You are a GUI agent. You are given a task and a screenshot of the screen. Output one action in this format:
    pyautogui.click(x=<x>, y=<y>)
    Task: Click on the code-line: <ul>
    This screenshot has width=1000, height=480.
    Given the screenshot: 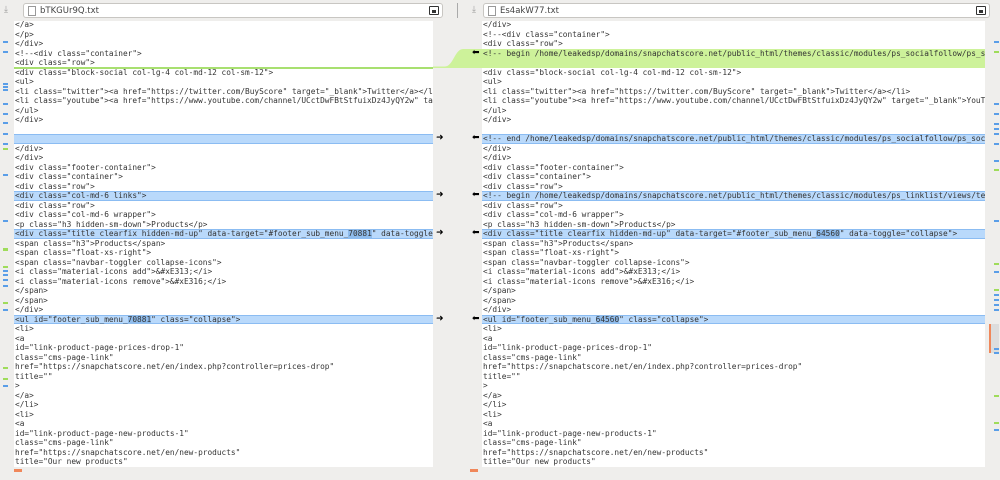 What is the action you would take?
    pyautogui.click(x=223, y=82)
    